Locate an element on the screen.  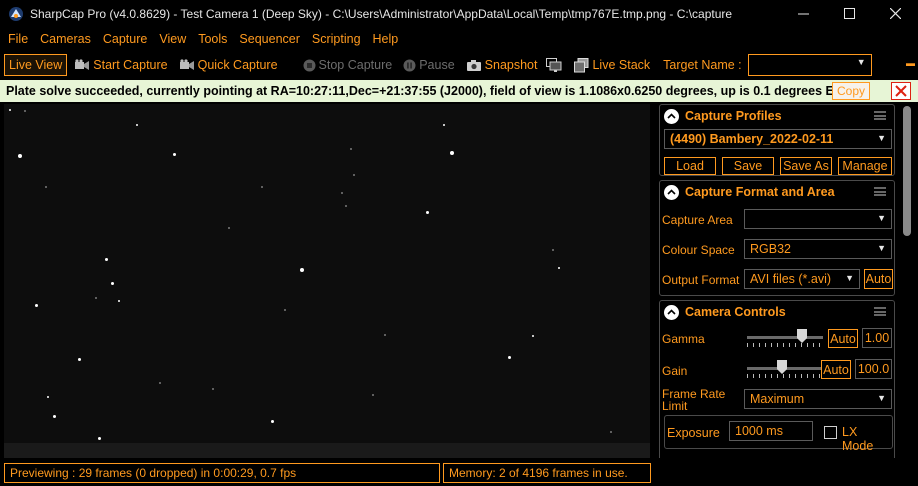
live-stack-label: Live Stack is located at coordinates (621, 65).